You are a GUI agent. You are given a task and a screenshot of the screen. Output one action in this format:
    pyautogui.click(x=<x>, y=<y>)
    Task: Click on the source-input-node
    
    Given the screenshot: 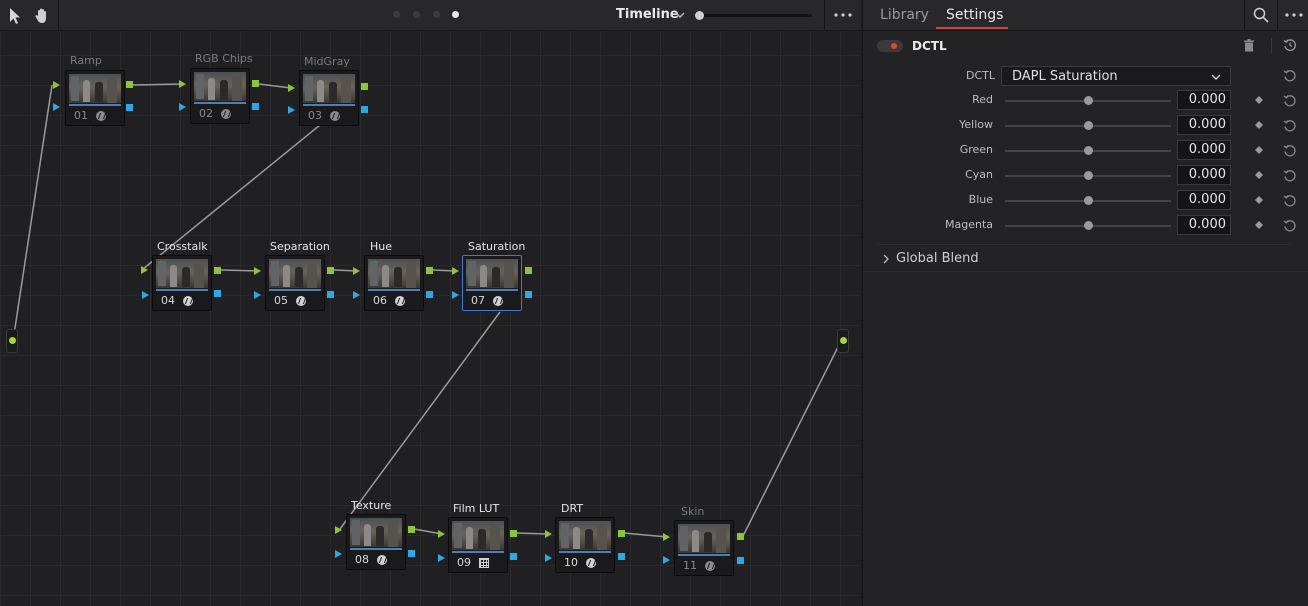 What is the action you would take?
    pyautogui.click(x=12, y=341)
    